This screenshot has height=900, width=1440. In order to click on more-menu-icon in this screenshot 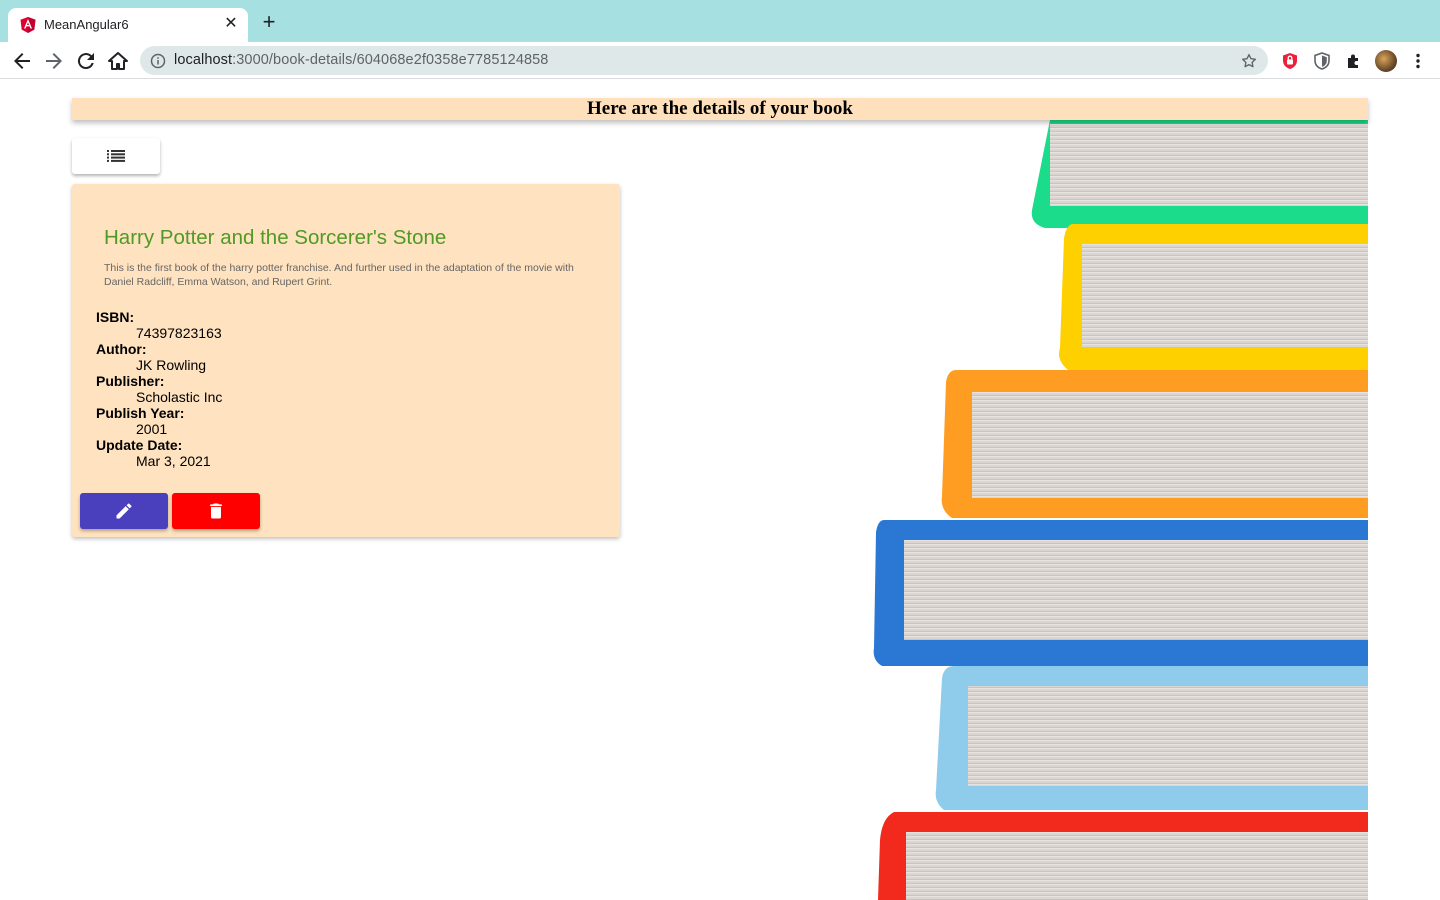, I will do `click(1418, 61)`.